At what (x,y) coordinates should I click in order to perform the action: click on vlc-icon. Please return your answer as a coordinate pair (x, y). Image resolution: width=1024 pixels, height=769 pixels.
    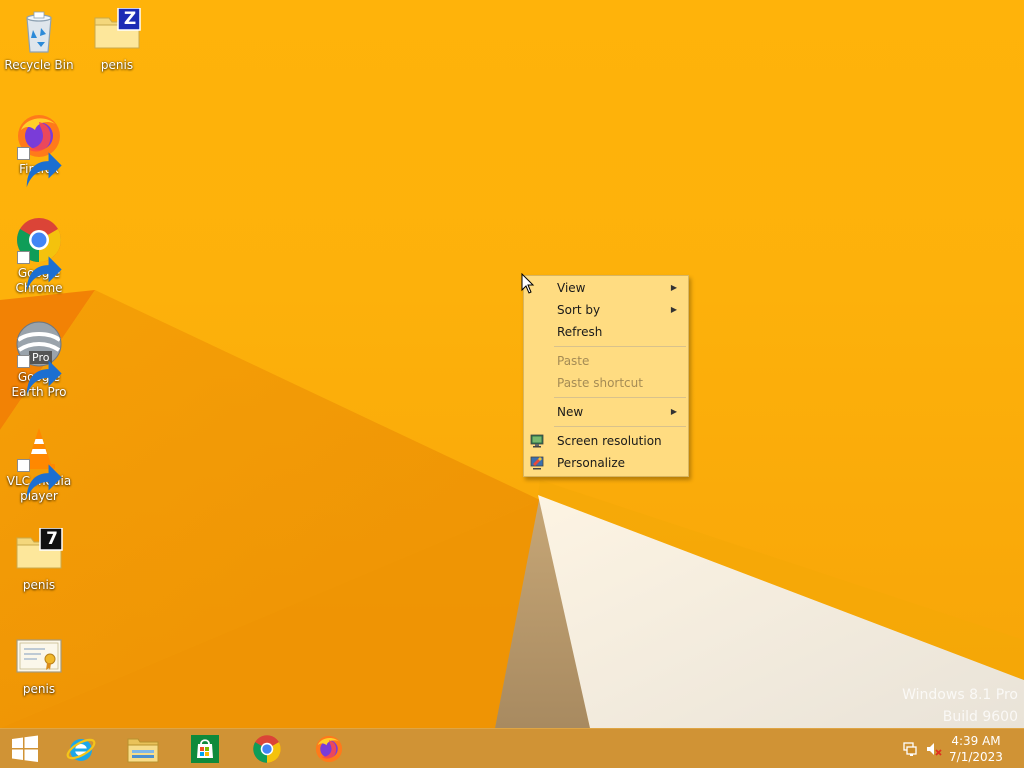
    Looking at the image, I should click on (39, 462).